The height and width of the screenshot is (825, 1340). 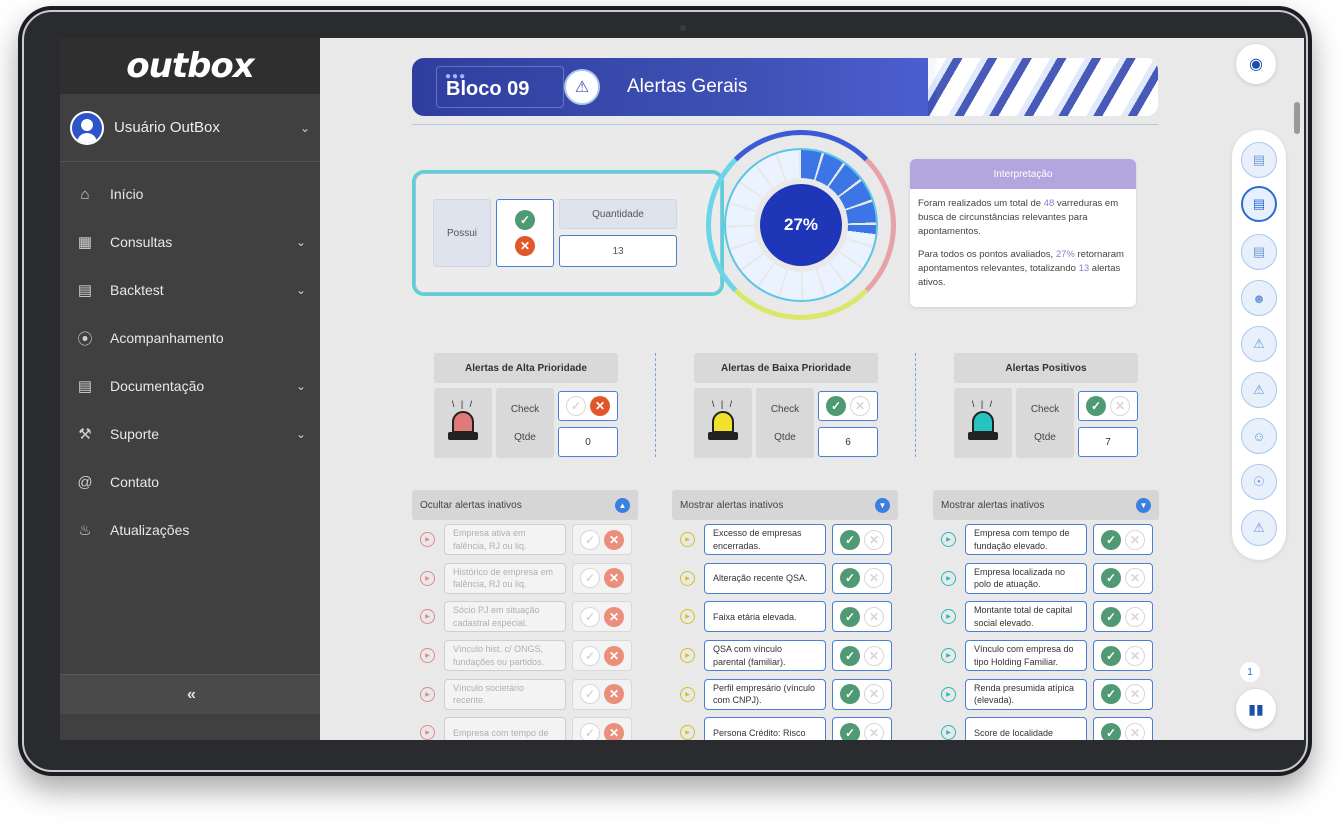 What do you see at coordinates (1259, 528) in the screenshot?
I see `warning-search-icon: ⚠` at bounding box center [1259, 528].